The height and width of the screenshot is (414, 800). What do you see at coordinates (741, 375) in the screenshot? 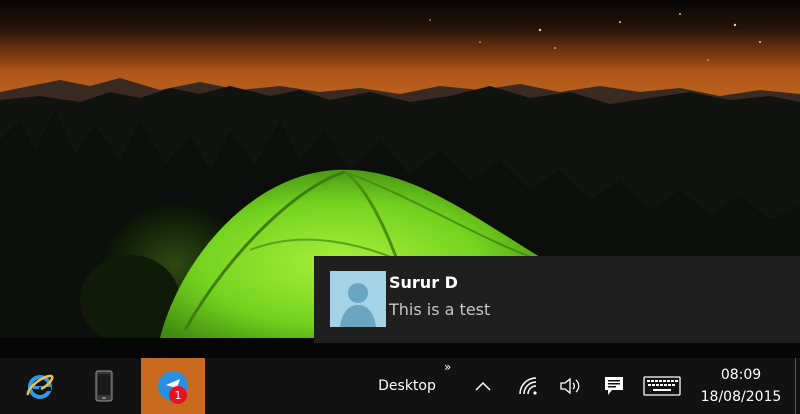
I see `clock-time: 08:09` at bounding box center [741, 375].